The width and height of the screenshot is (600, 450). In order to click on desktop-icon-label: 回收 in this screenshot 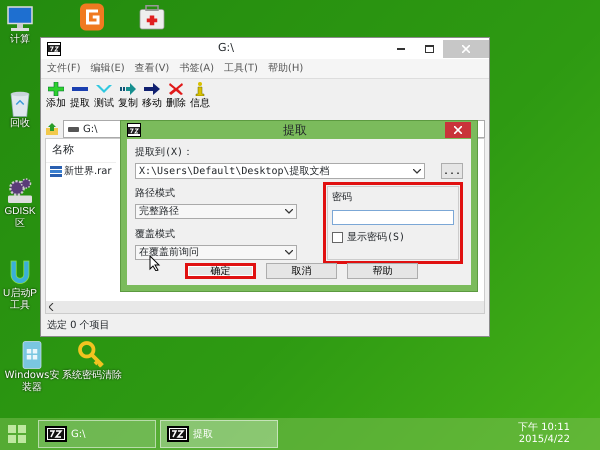, I will do `click(20, 124)`.